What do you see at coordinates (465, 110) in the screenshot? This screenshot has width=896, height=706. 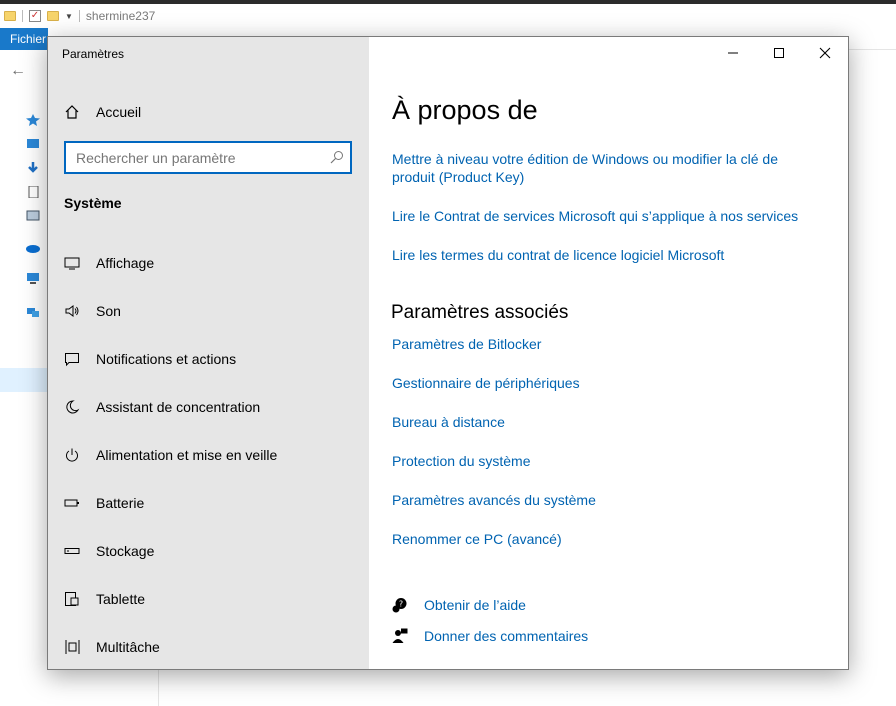 I see `page-title: À propos de` at bounding box center [465, 110].